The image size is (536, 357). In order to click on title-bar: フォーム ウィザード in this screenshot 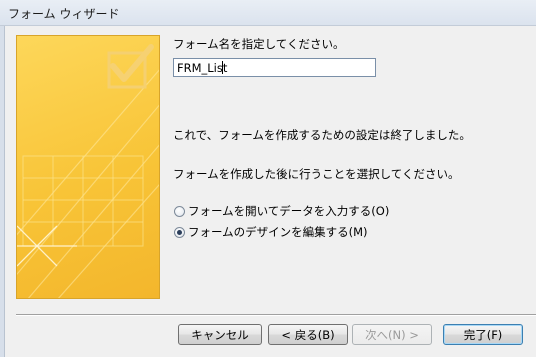, I will do `click(268, 13)`.